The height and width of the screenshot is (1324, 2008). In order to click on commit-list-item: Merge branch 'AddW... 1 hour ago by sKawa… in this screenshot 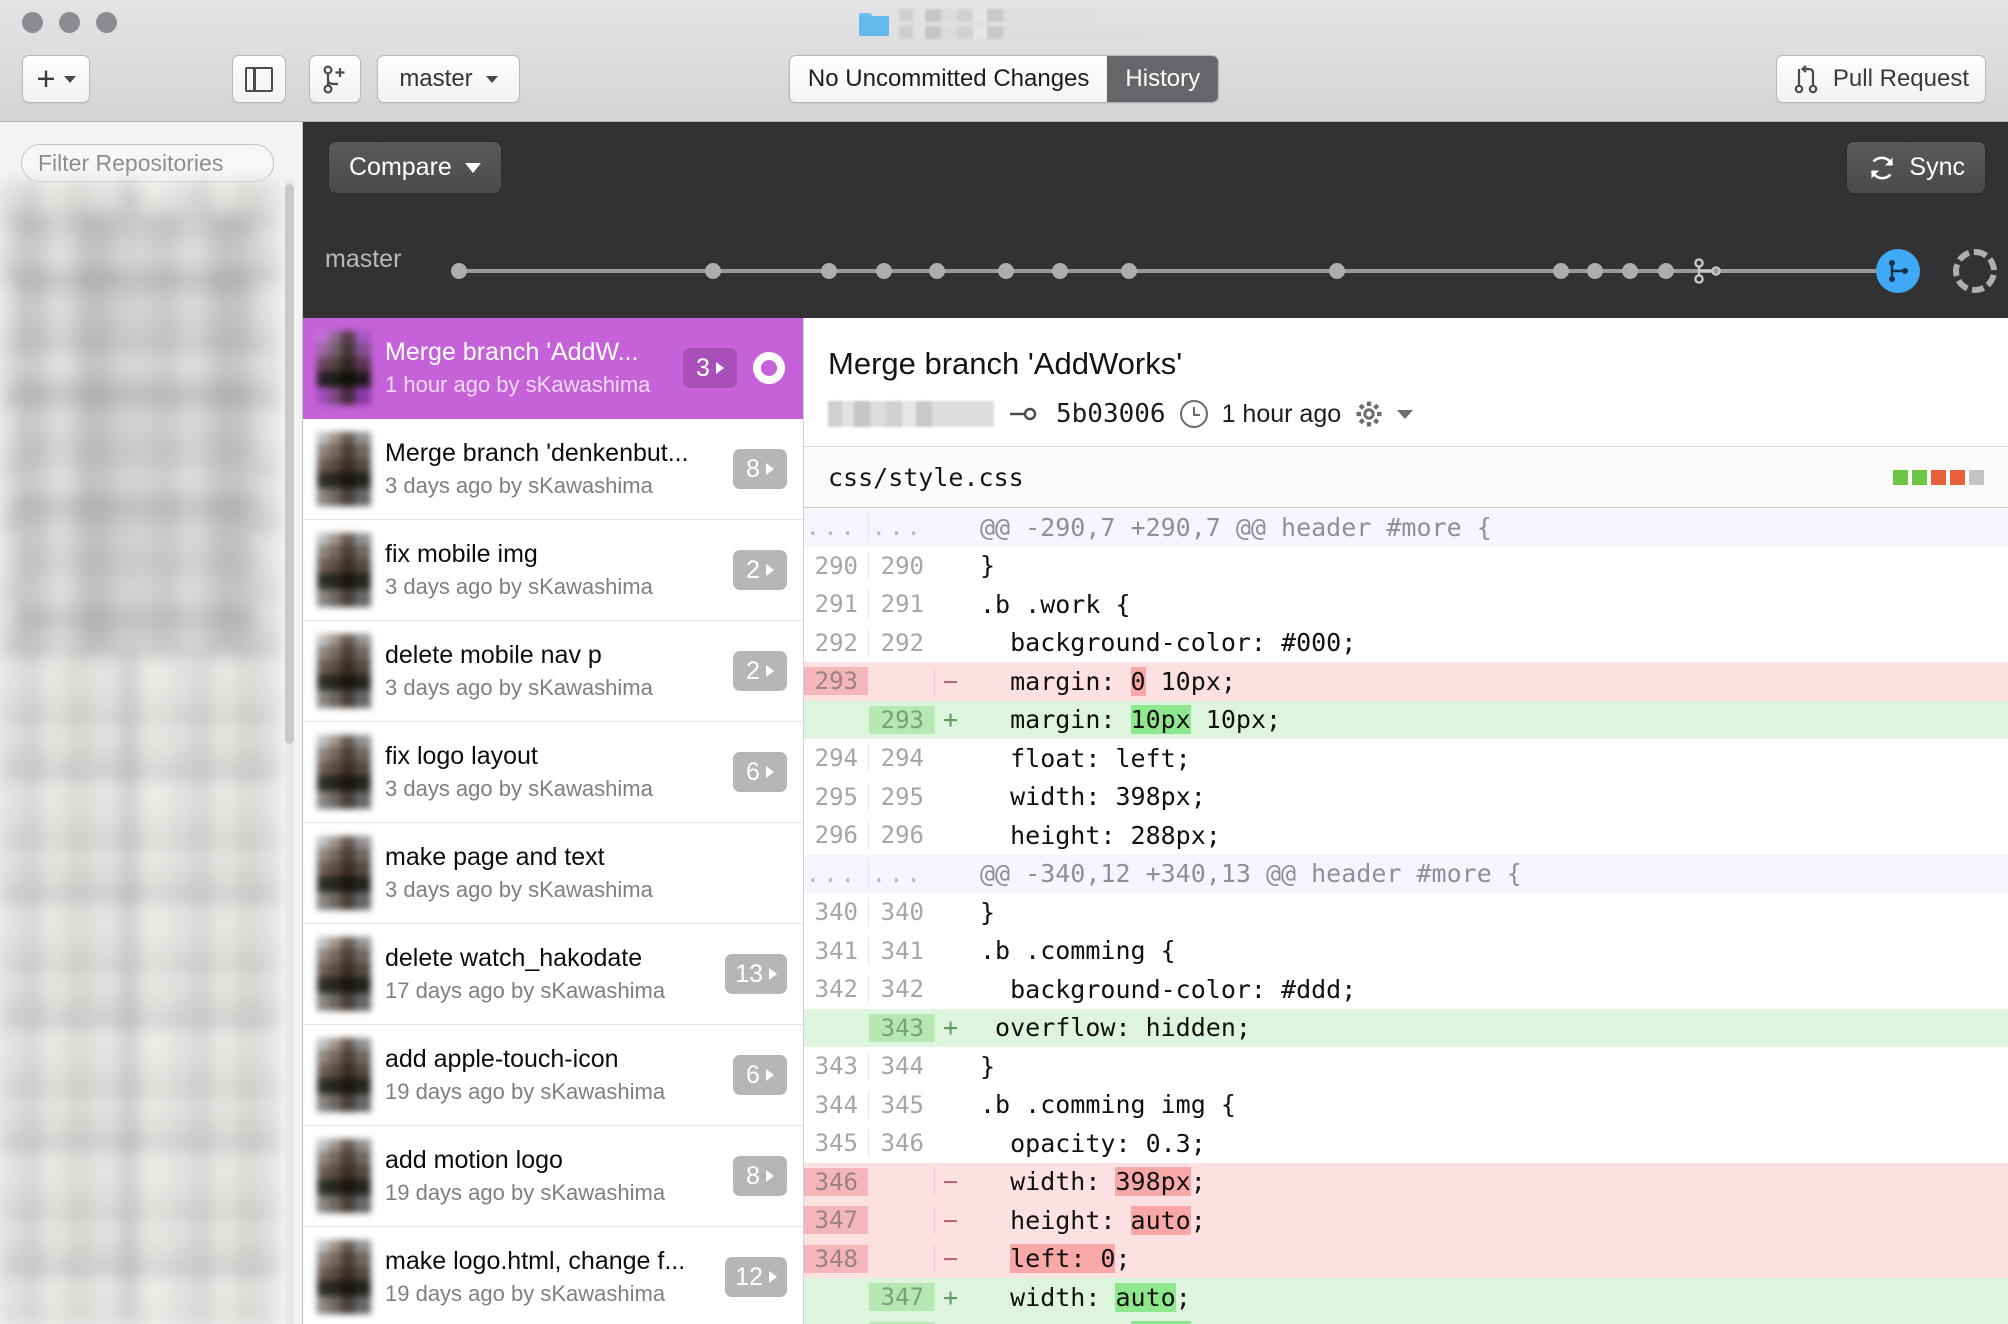, I will do `click(553, 368)`.